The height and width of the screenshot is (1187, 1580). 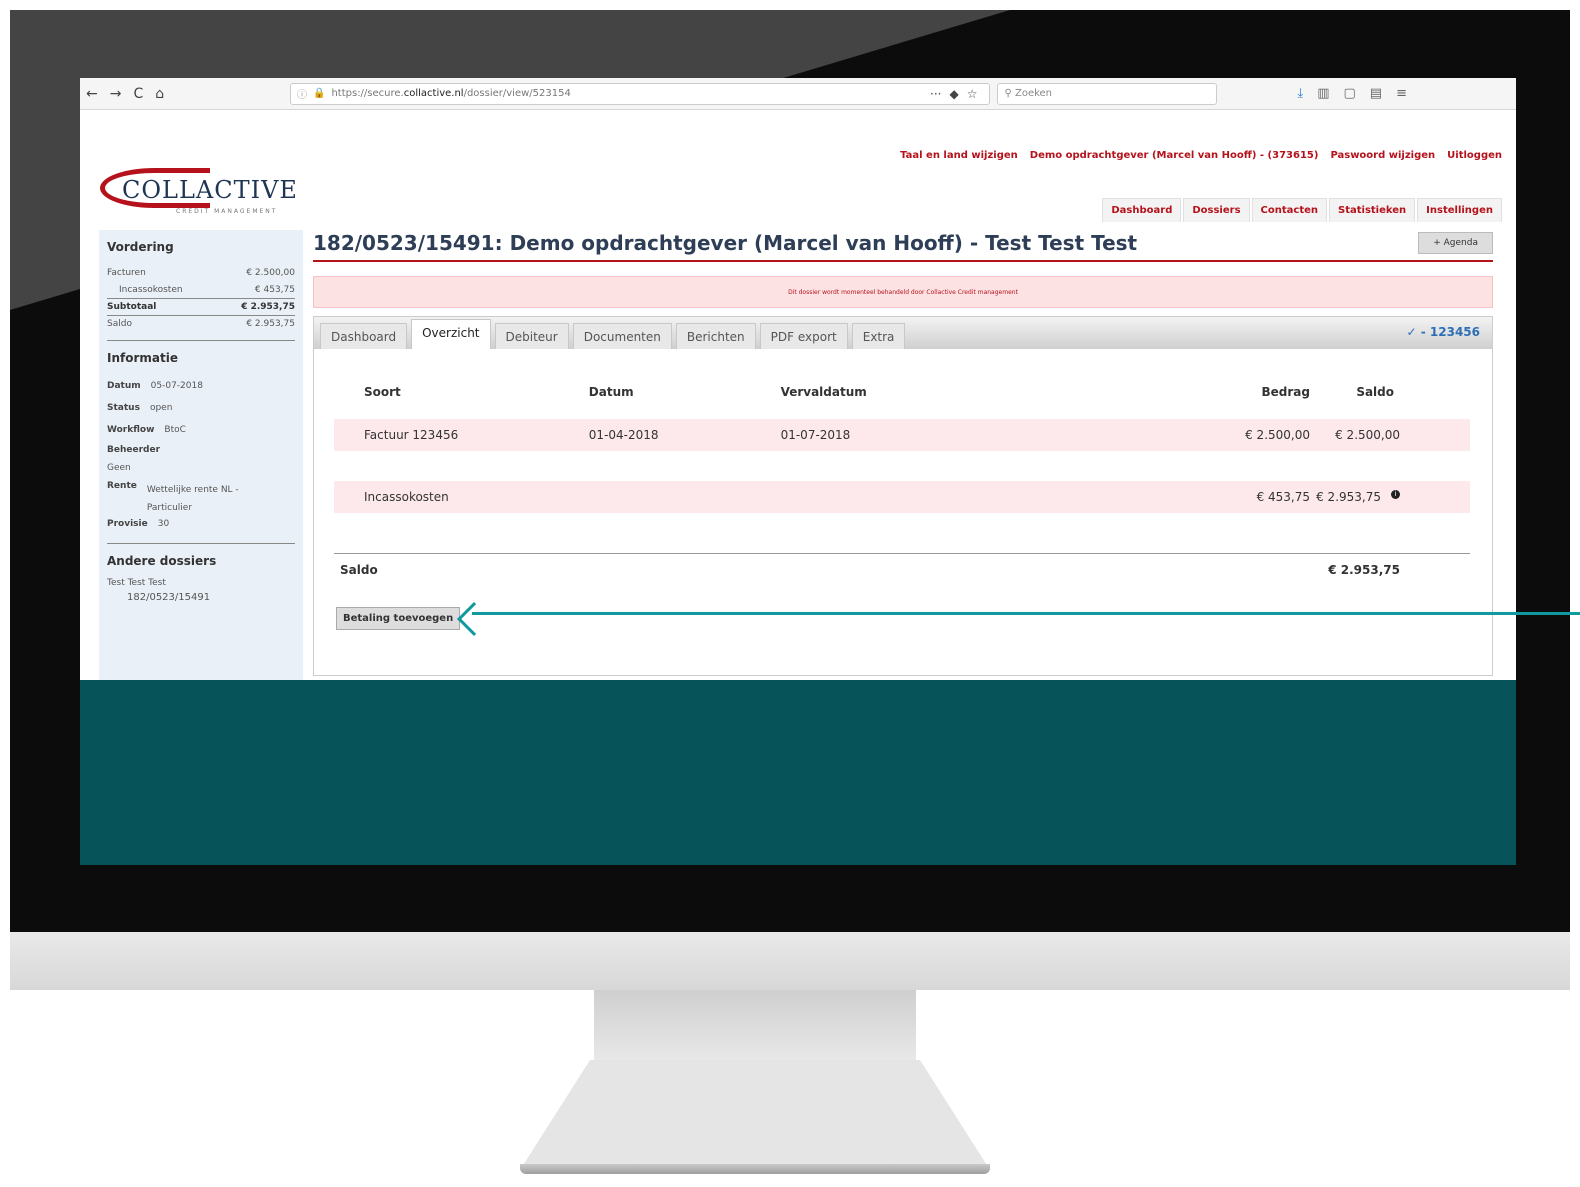 I want to click on nav-dashboard: Dashboard, so click(x=1142, y=210).